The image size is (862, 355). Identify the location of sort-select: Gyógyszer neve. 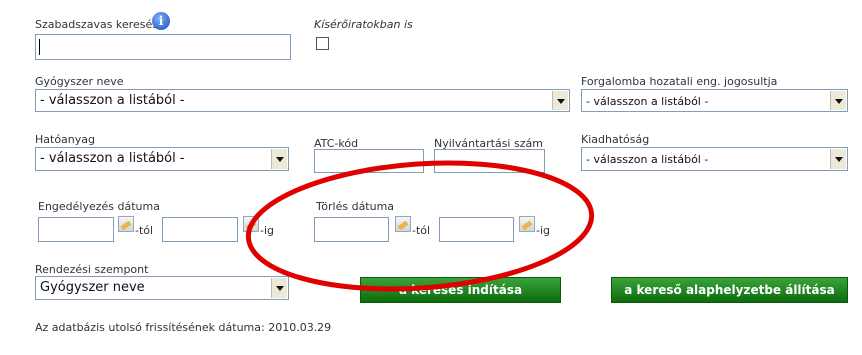
(162, 288).